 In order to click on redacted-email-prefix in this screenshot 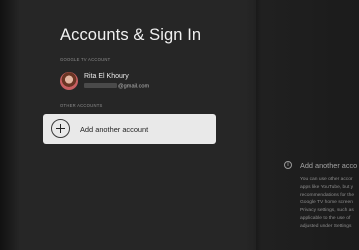, I will do `click(100, 85)`.